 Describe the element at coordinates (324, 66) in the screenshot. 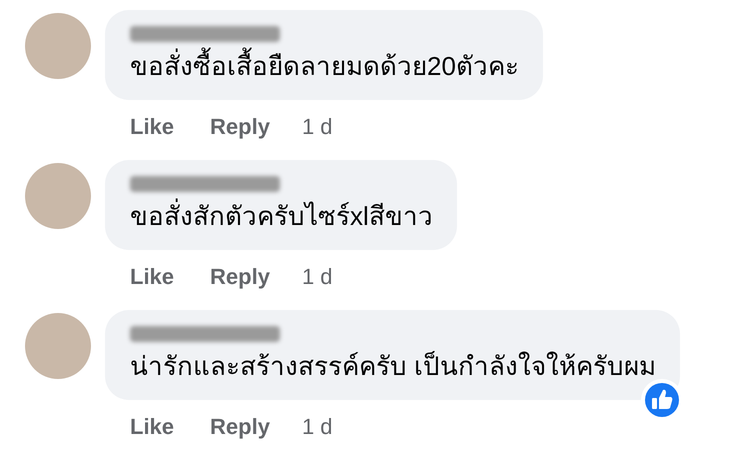

I see `comment-text: ขอสั่งซื้อเสื้อยืดลายมดด้วย20ตัวคะ` at that location.